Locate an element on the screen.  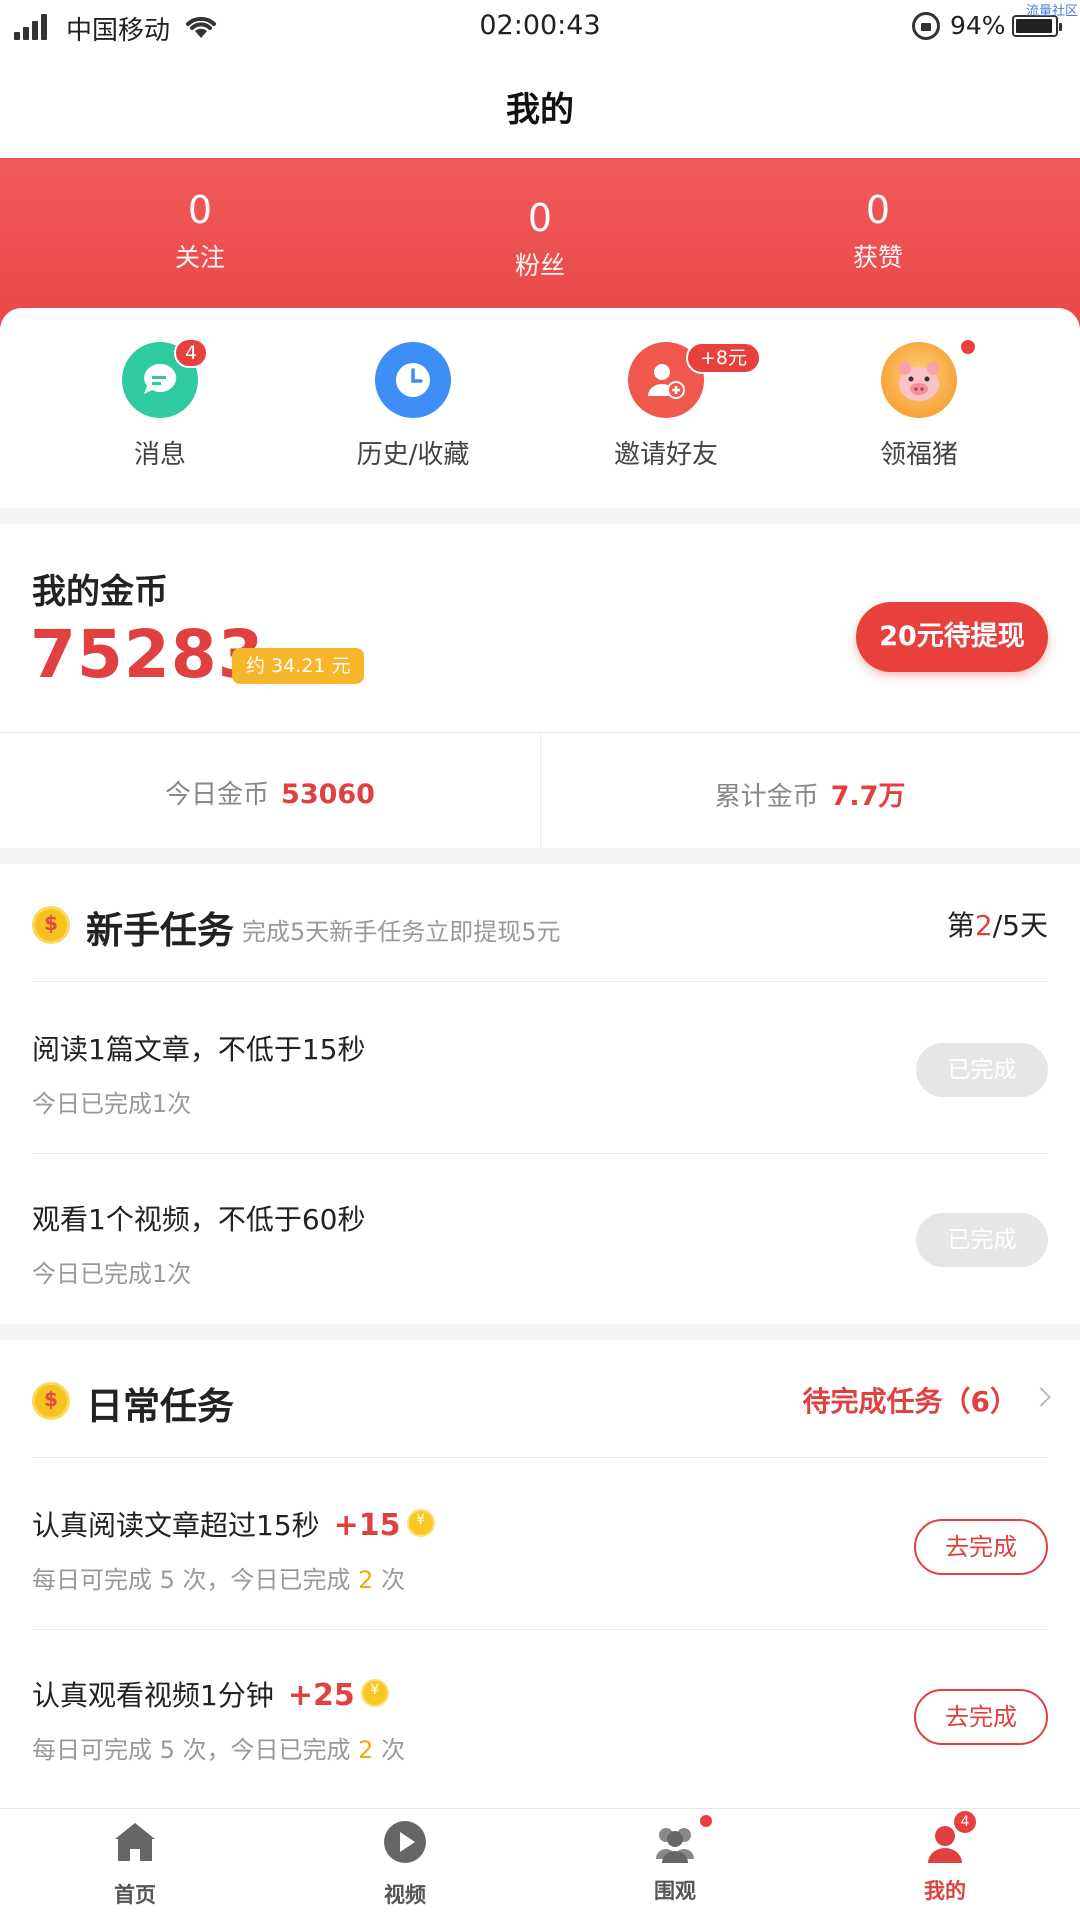
quick-action-lucky-pig: 领福猪 is located at coordinates (919, 405).